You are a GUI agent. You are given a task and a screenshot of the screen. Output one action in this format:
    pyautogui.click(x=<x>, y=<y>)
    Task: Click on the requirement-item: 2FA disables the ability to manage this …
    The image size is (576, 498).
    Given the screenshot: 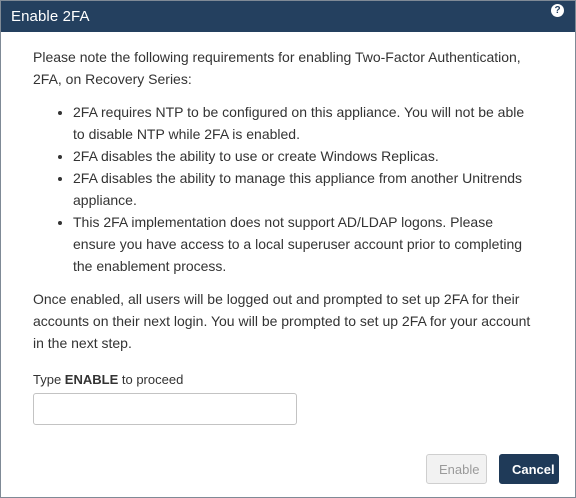 What is the action you would take?
    pyautogui.click(x=308, y=189)
    